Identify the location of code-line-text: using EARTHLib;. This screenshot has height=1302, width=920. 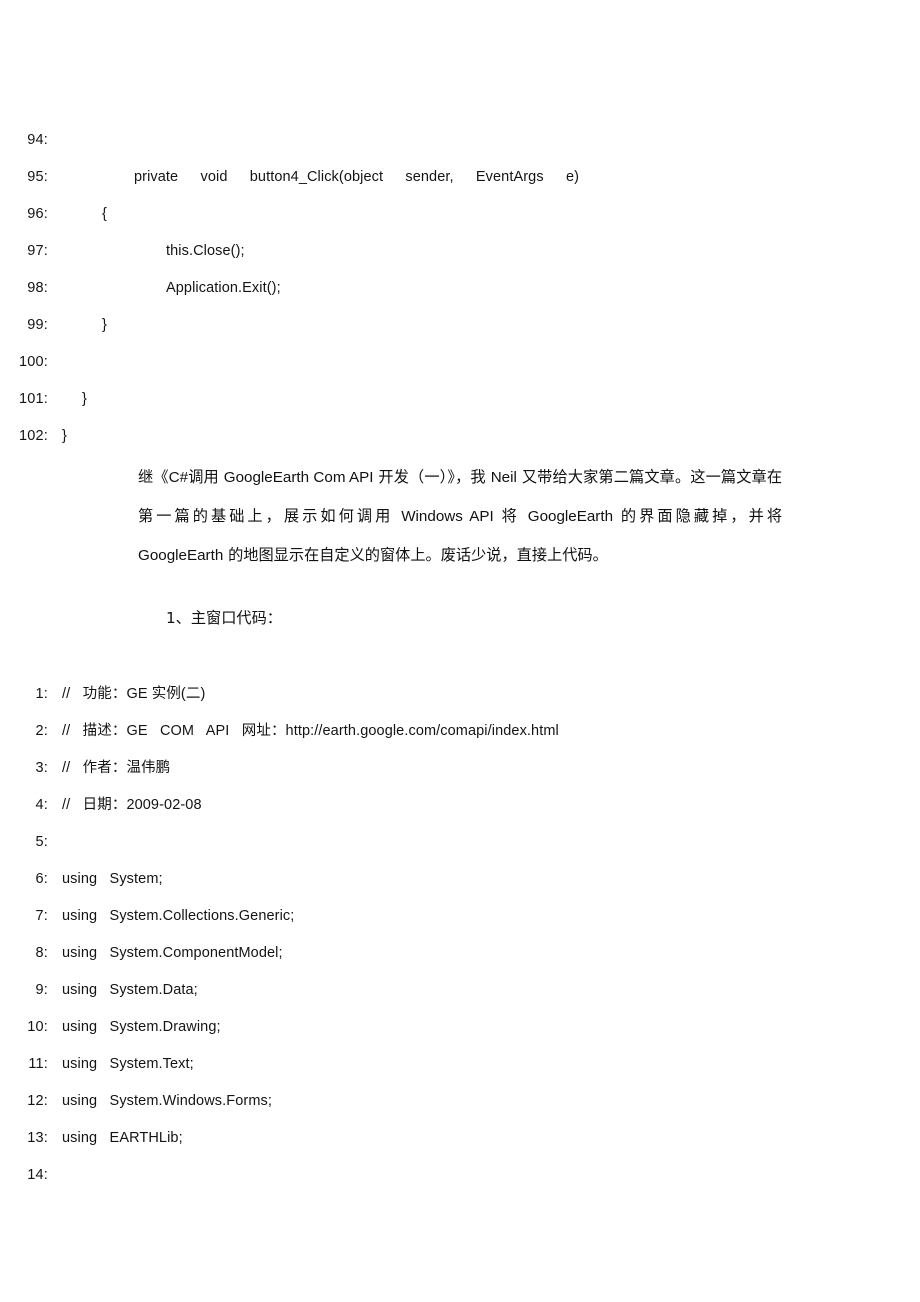
(122, 1138).